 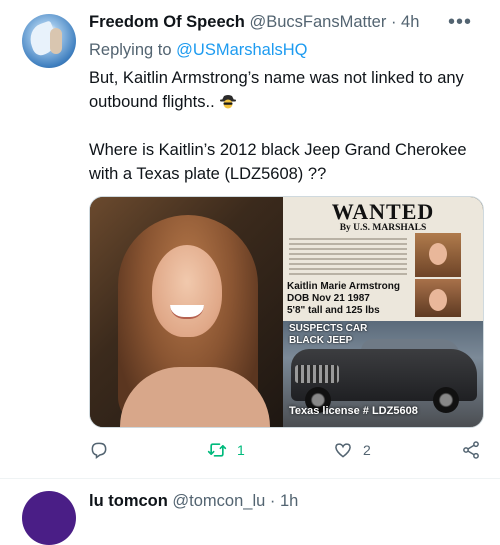 What do you see at coordinates (328, 328) in the screenshot?
I see `poster-suspects-car: SUSPECTS CAR` at bounding box center [328, 328].